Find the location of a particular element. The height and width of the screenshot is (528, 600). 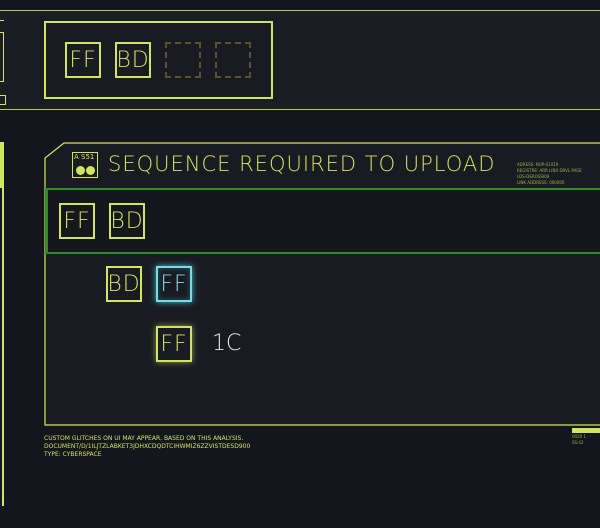

badge-dot-right is located at coordinates (90, 170).